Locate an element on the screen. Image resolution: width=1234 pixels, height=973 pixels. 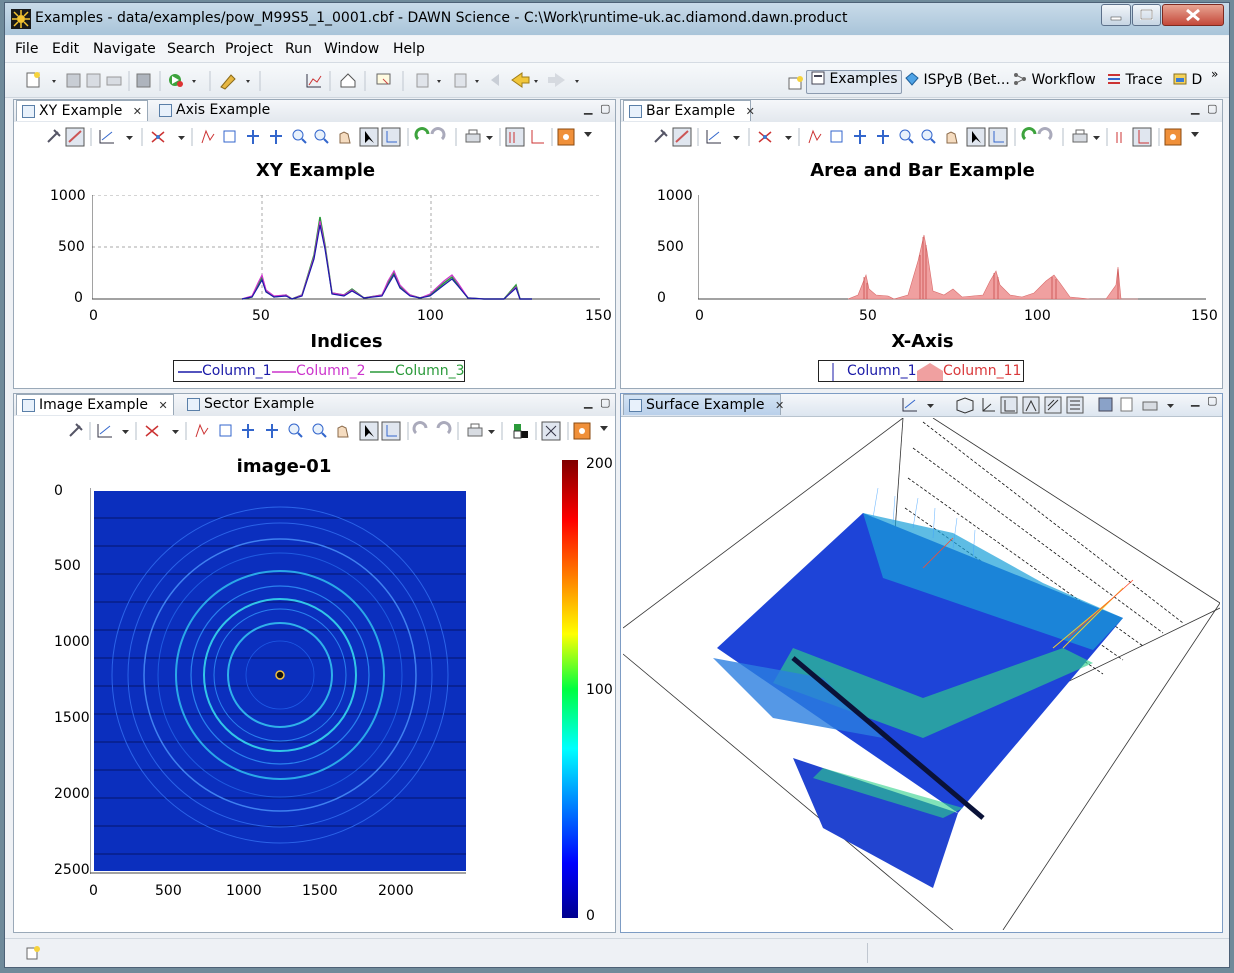
perspective-icon is located at coordinates (1075, 405).